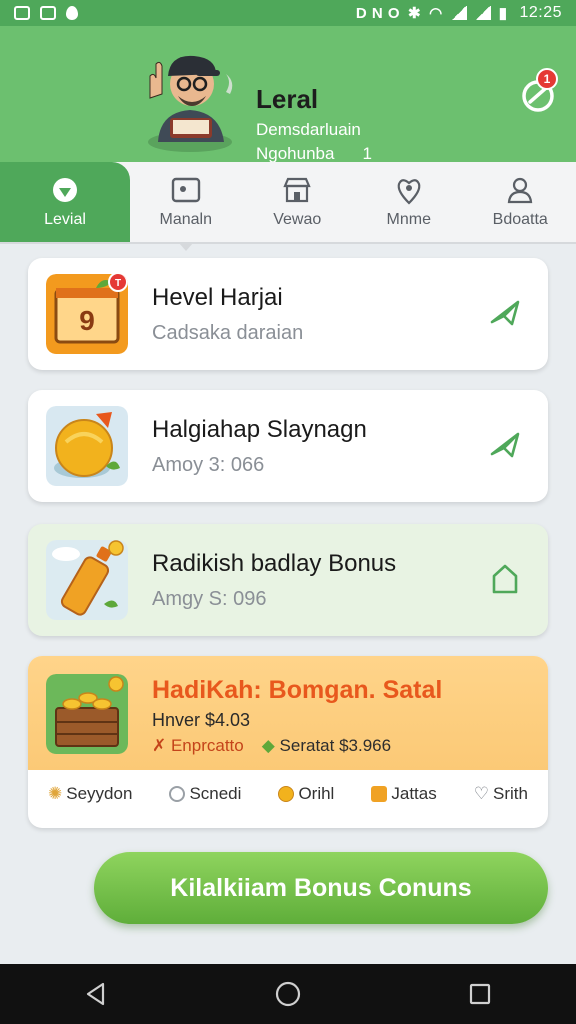  What do you see at coordinates (274, 563) in the screenshot?
I see `card-title: Radikish badlay Bonus` at bounding box center [274, 563].